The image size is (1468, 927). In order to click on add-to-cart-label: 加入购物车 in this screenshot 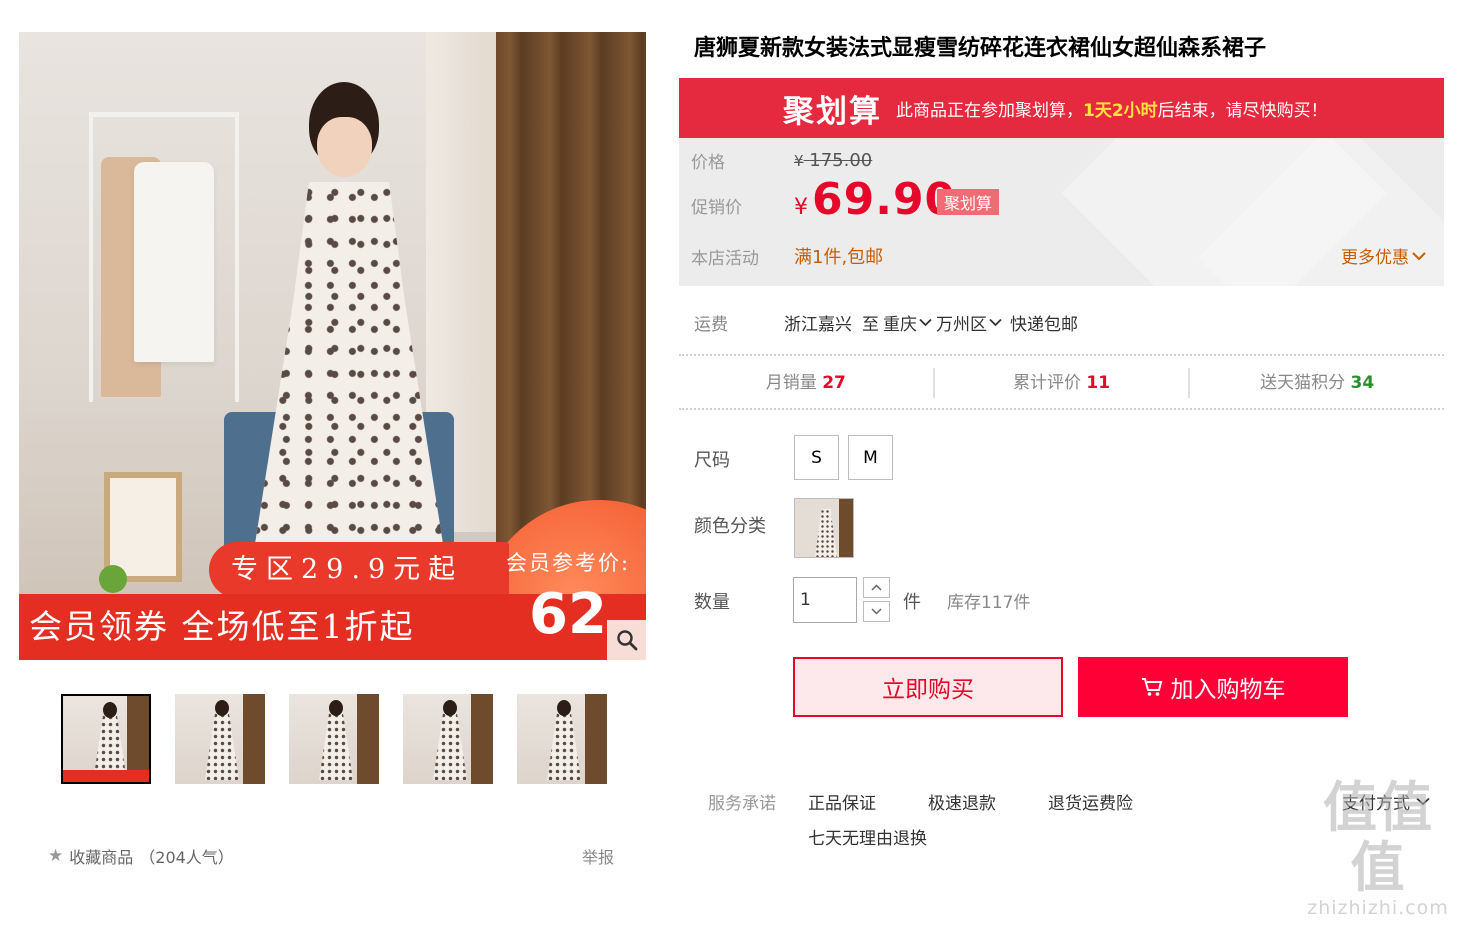, I will do `click(1228, 690)`.